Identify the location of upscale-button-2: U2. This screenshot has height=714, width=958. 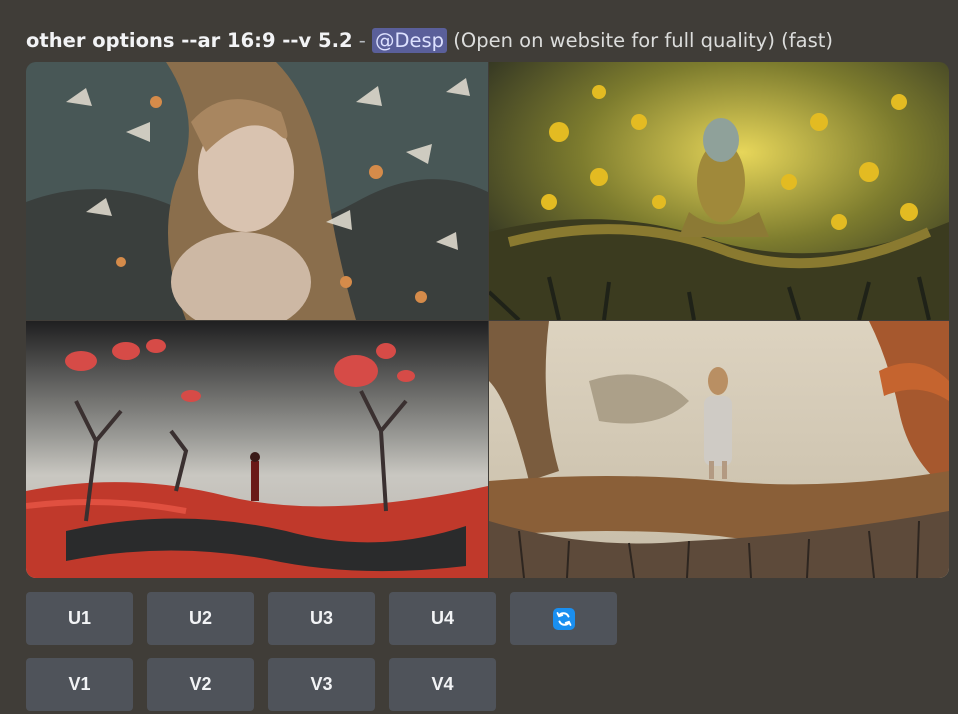
(200, 618).